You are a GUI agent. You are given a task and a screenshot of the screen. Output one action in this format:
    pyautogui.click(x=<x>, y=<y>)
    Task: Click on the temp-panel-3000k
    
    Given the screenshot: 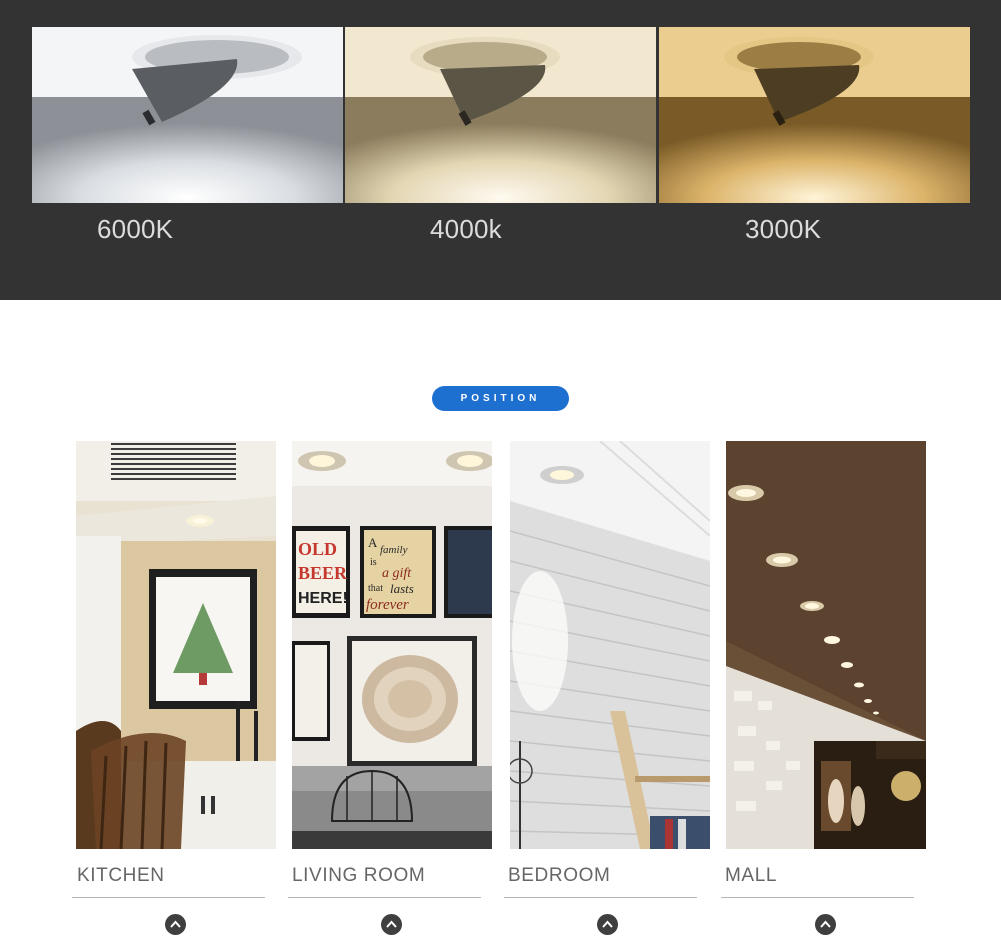 What is the action you would take?
    pyautogui.click(x=814, y=115)
    